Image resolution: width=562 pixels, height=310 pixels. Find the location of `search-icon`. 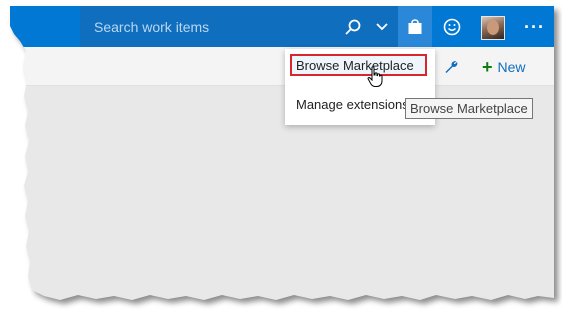

search-icon is located at coordinates (353, 27).